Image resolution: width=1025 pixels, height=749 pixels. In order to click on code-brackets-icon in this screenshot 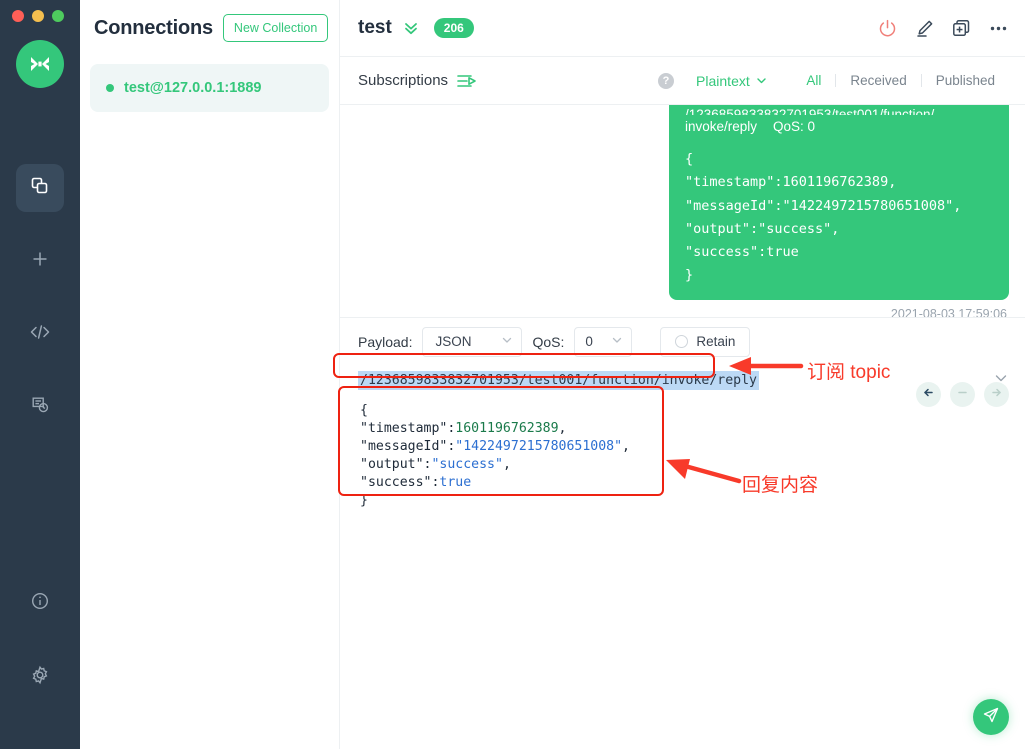, I will do `click(40, 334)`.